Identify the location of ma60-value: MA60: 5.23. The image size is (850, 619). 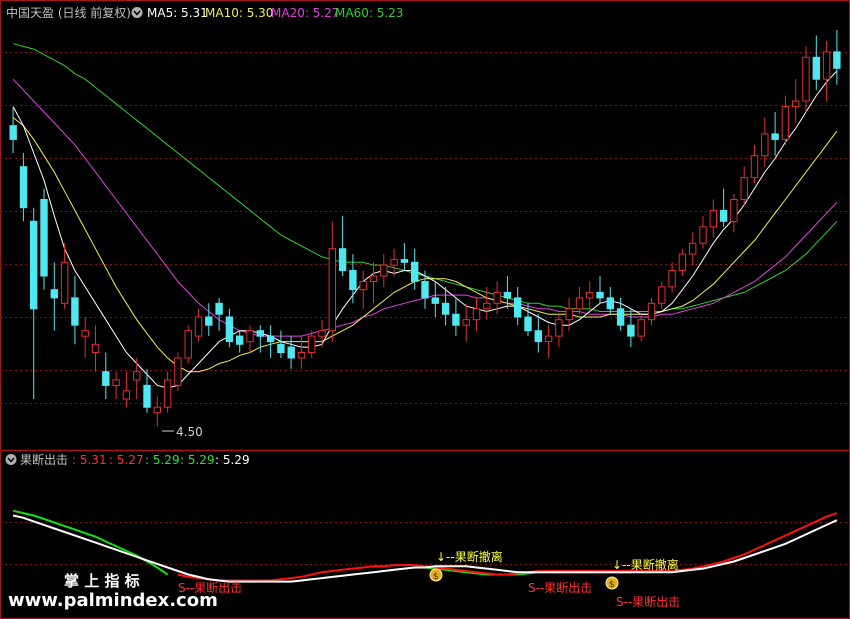
(369, 13).